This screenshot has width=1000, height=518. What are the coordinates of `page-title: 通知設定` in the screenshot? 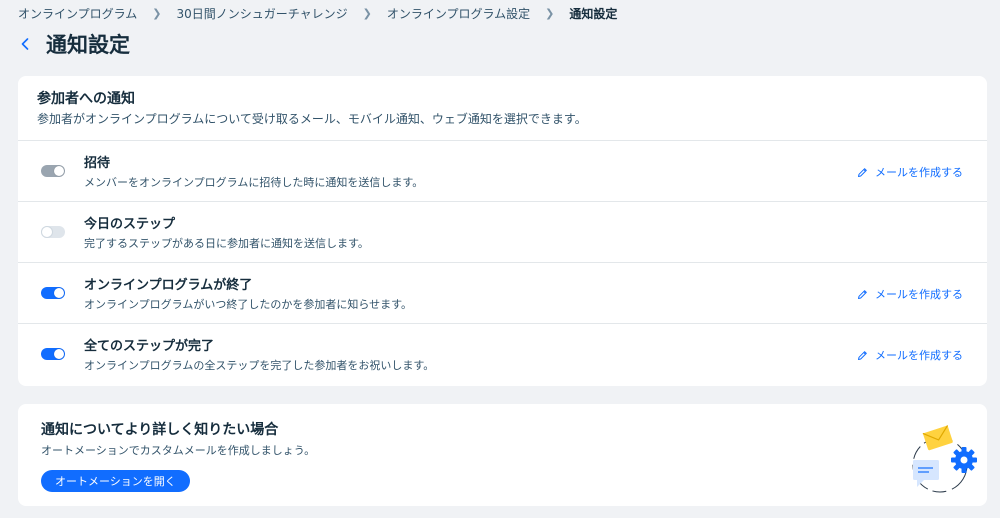 It's located at (88, 45).